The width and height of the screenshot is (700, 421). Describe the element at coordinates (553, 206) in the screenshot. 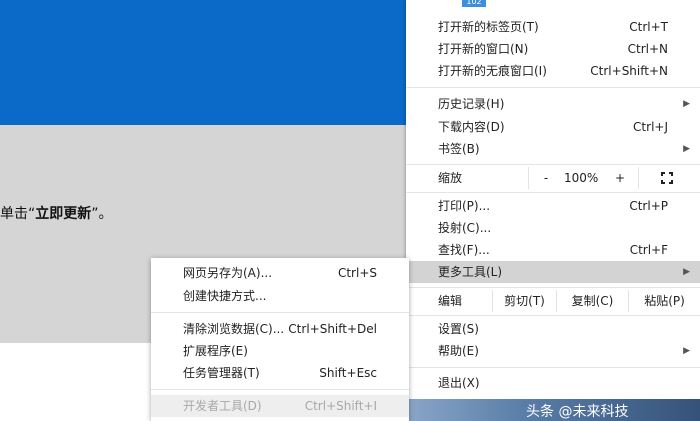

I see `menu-item-print: 打印(P)... Ctrl+P` at that location.